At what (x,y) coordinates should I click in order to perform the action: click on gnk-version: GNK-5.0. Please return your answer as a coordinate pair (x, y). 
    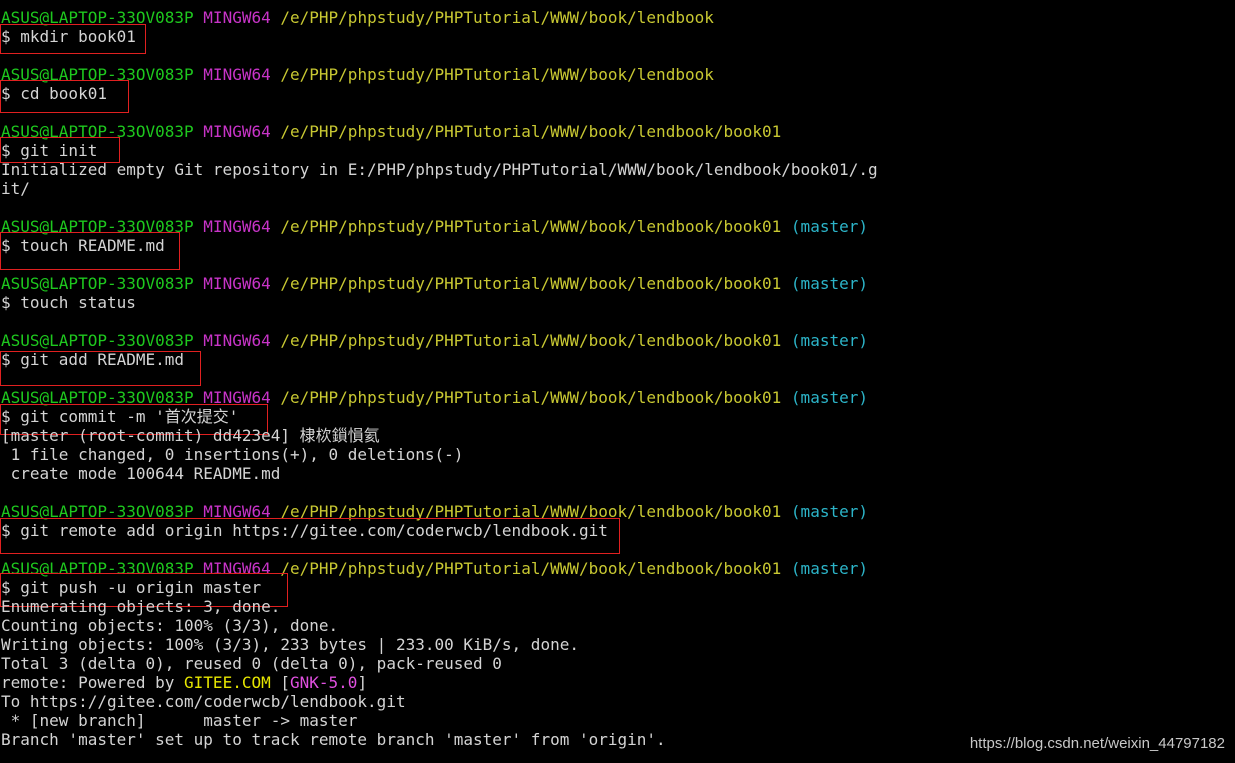
    Looking at the image, I should click on (324, 682).